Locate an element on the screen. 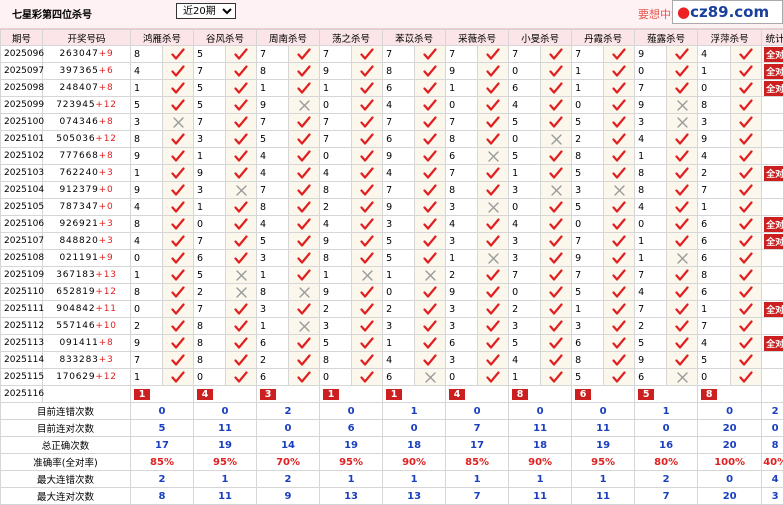  kill-number-cell: 3 is located at coordinates (399, 326).